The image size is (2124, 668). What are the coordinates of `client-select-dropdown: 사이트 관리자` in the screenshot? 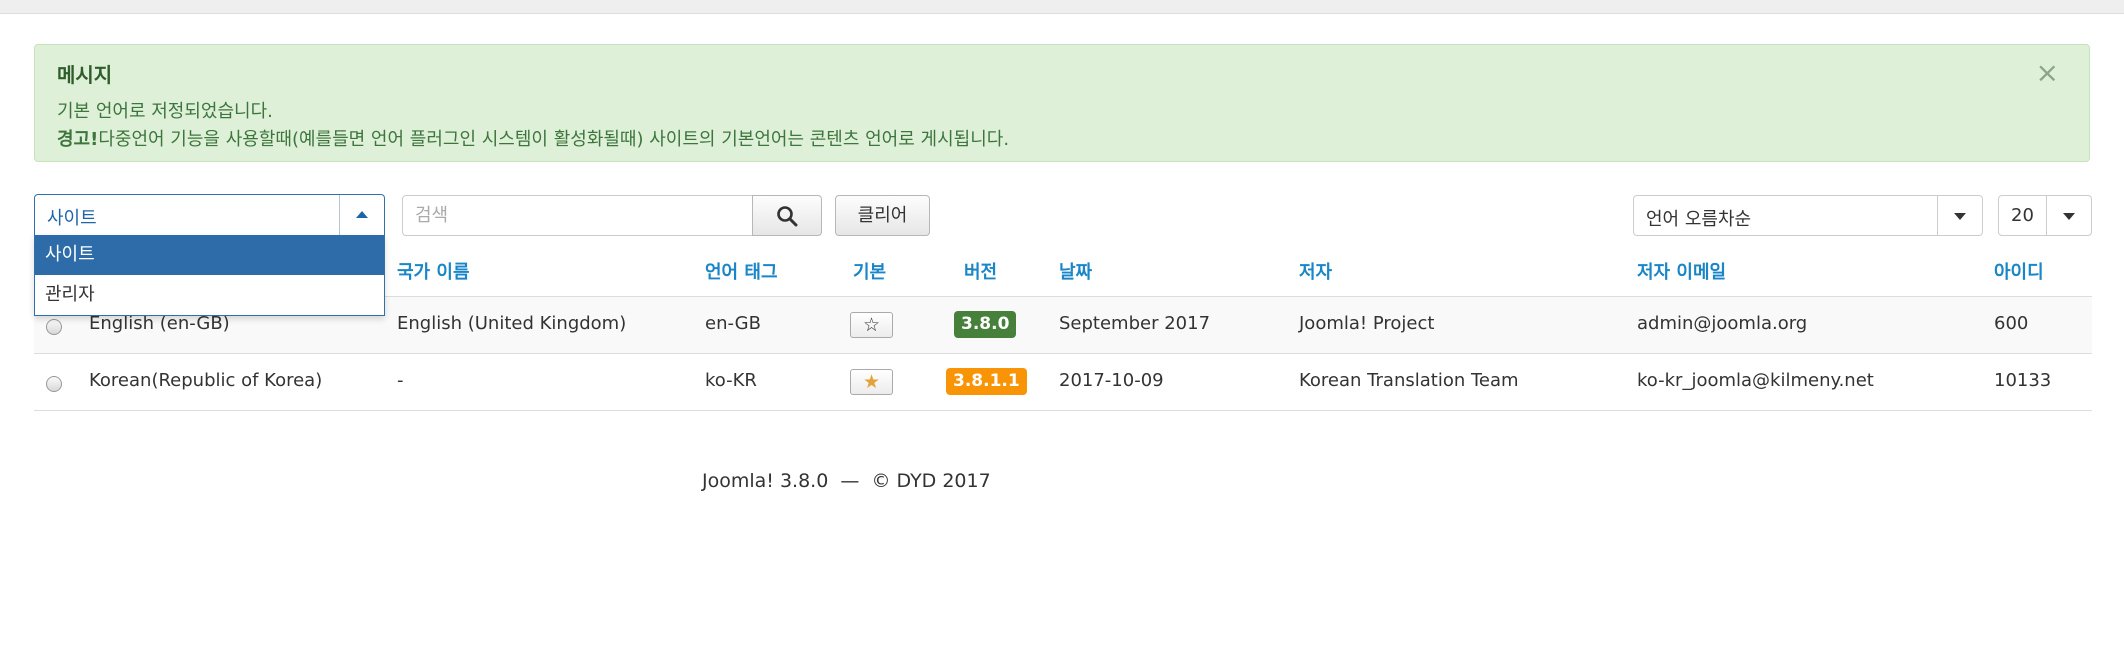 It's located at (209, 275).